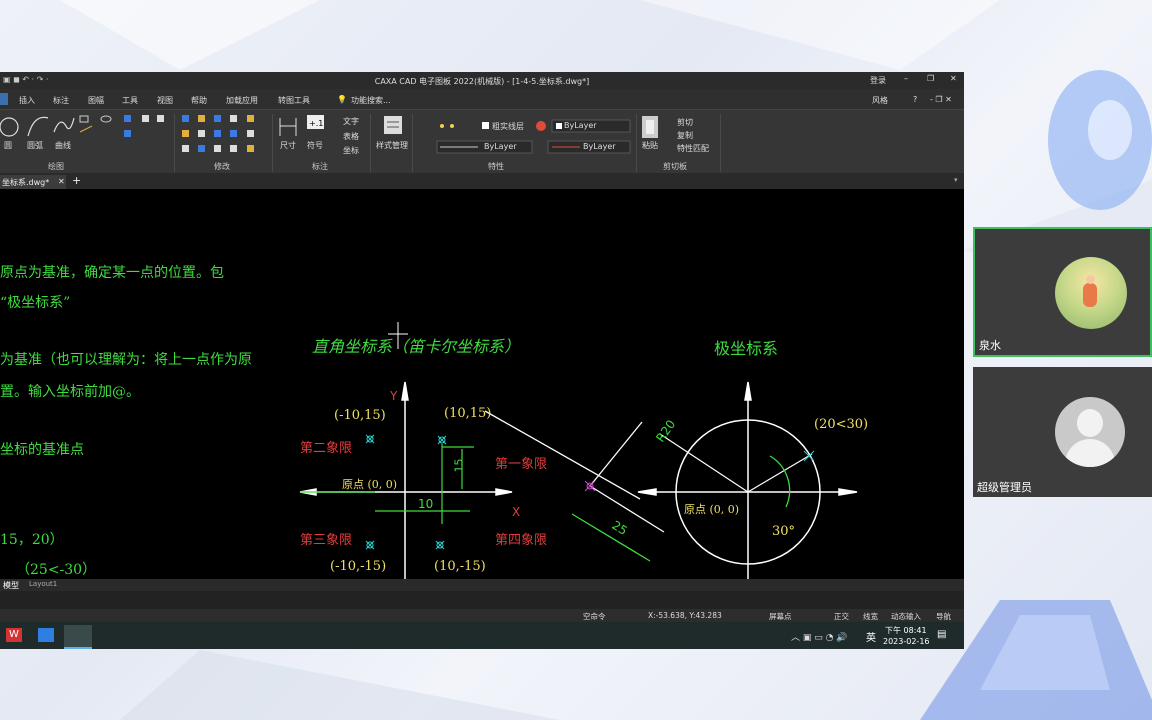  Describe the element at coordinates (508, 126) in the screenshot. I see `layer-select: 粗实线层` at that location.